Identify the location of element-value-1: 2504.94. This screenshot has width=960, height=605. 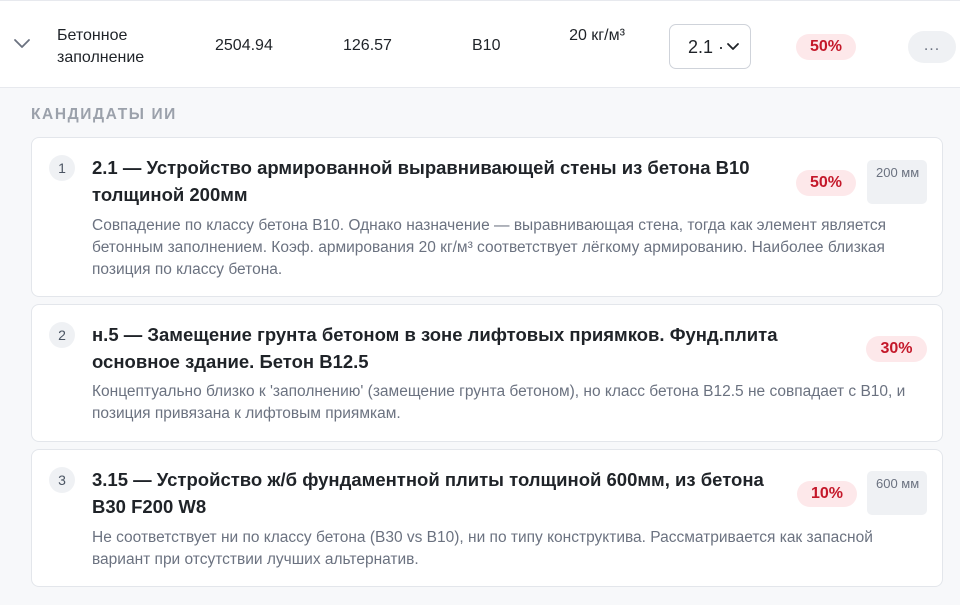
(244, 45).